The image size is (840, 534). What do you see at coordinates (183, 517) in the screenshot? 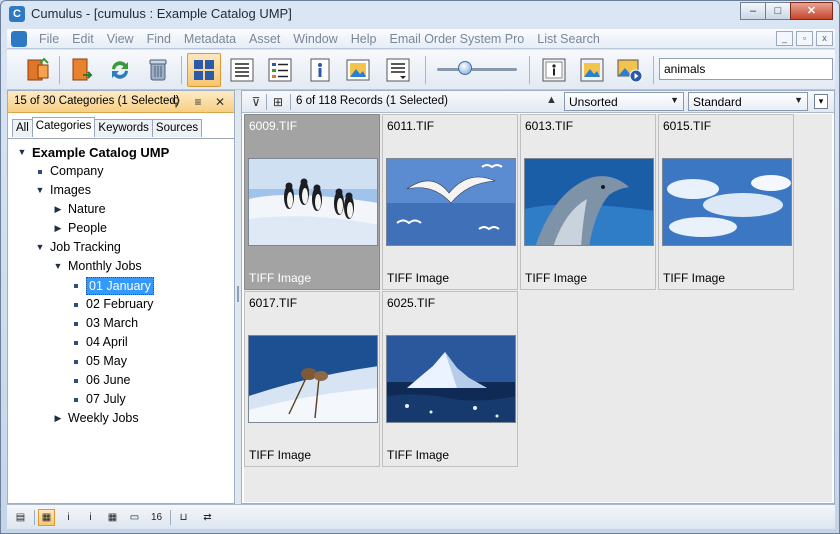
I see `basket-icon: ⊔` at bounding box center [183, 517].